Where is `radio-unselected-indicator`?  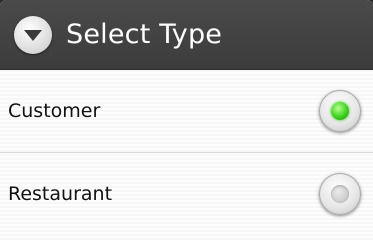 radio-unselected-indicator is located at coordinates (340, 194).